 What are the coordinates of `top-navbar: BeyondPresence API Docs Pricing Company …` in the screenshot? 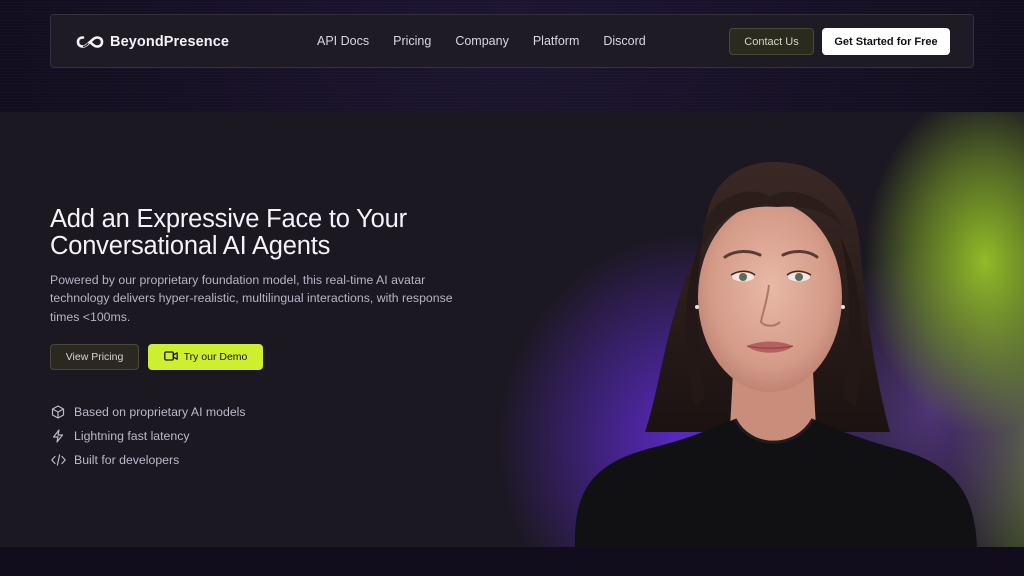 It's located at (512, 41).